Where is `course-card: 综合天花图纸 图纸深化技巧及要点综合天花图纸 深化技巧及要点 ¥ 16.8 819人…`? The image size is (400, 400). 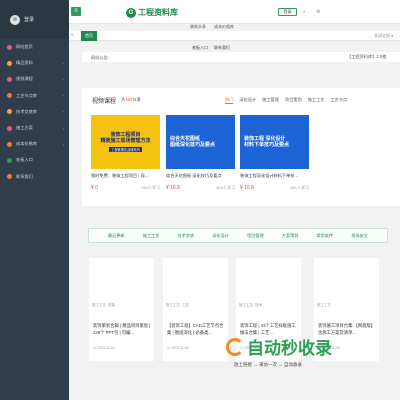
course-card: 综合天花图纸 图纸深化技巧及要点综合天花图纸 深化技巧及要点 ¥ 16.8 819人… is located at coordinates (200, 157).